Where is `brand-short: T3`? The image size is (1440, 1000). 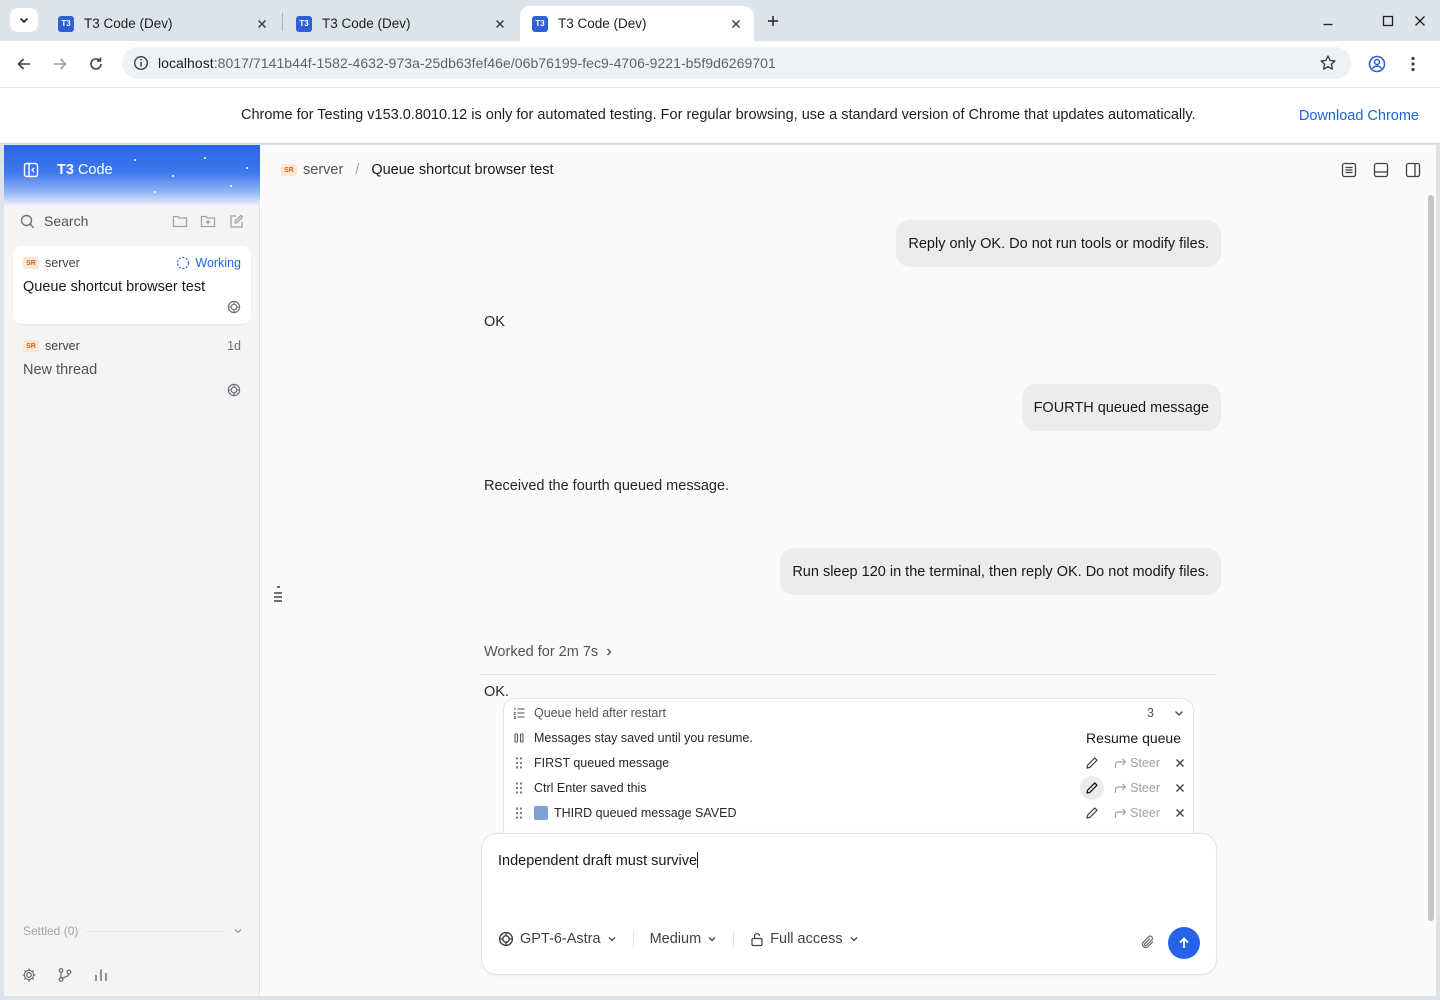
brand-short: T3 is located at coordinates (65, 170).